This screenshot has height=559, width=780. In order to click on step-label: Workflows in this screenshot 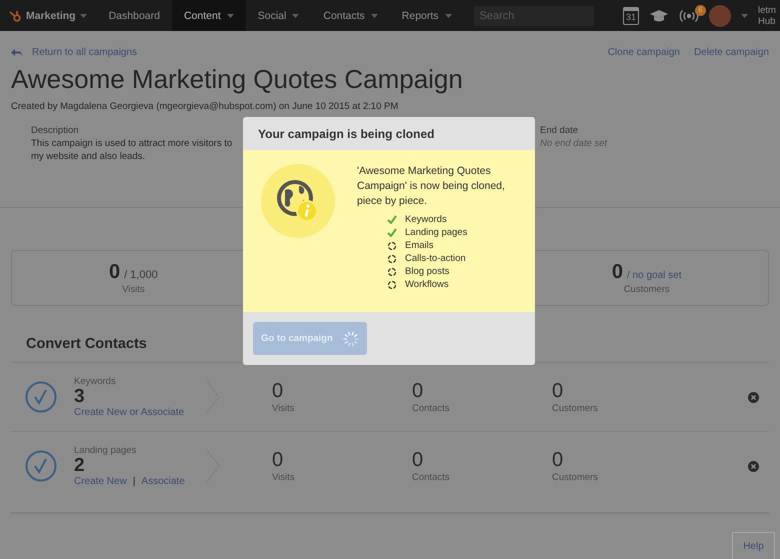, I will do `click(427, 284)`.